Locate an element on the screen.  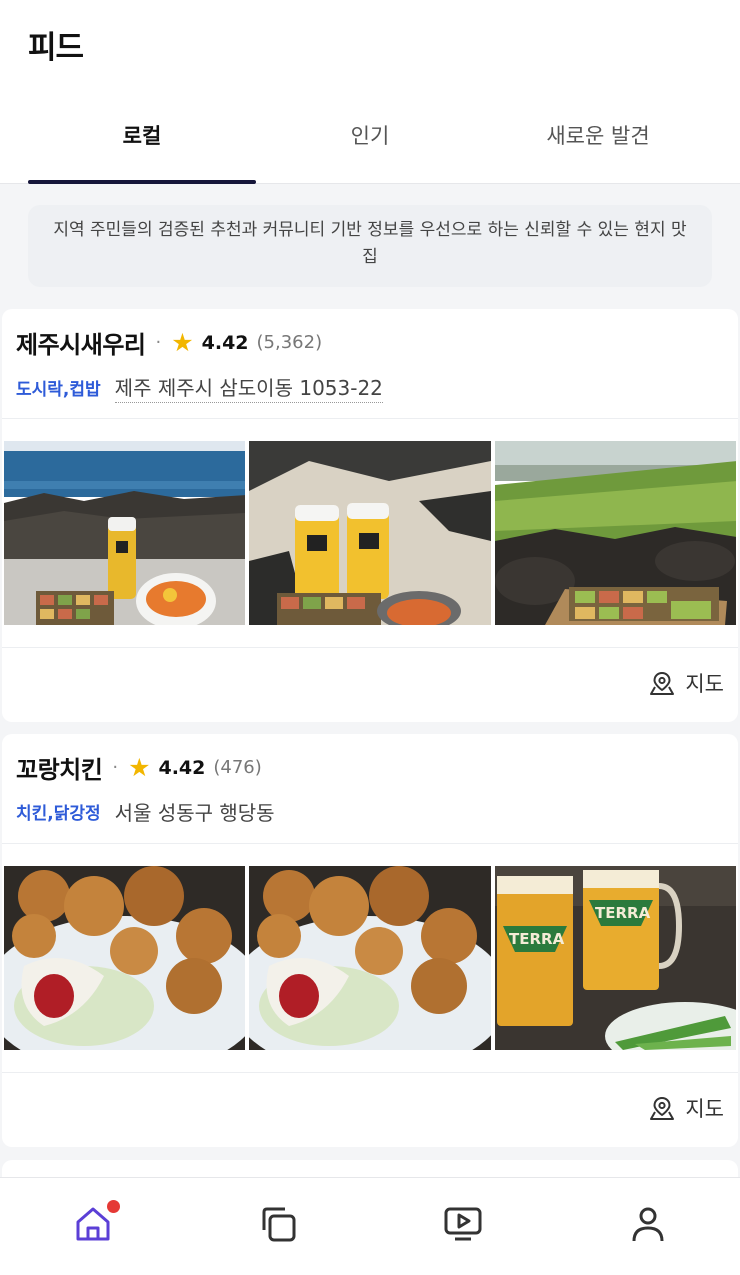
tab-bar: 로컬 인기 새로운 발견 is located at coordinates (370, 140).